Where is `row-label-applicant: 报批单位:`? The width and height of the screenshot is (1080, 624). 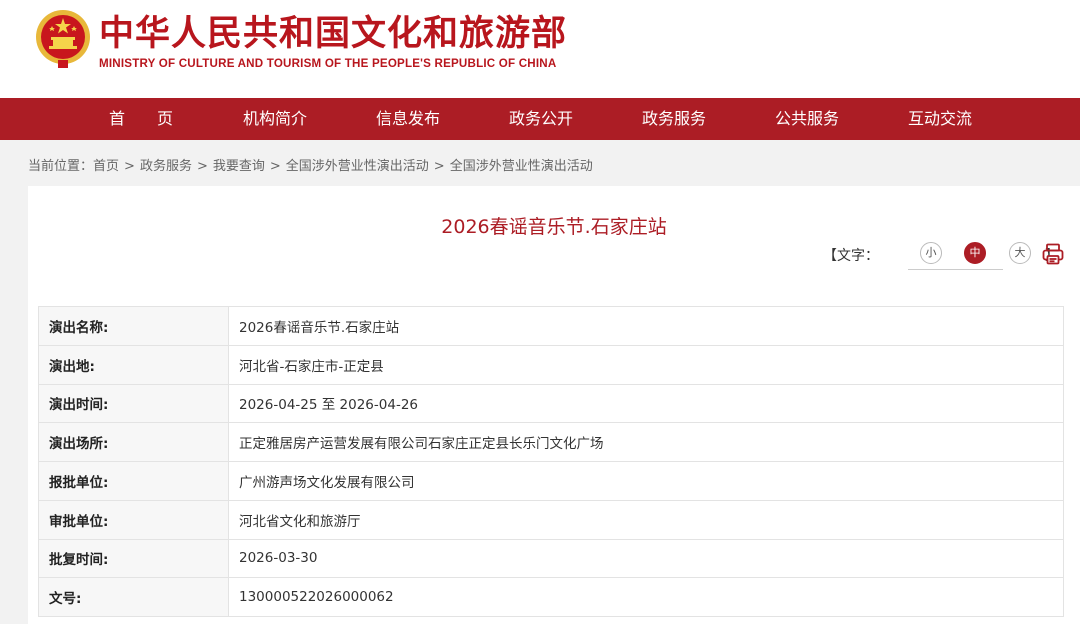
row-label-applicant: 报批单位: is located at coordinates (133, 481).